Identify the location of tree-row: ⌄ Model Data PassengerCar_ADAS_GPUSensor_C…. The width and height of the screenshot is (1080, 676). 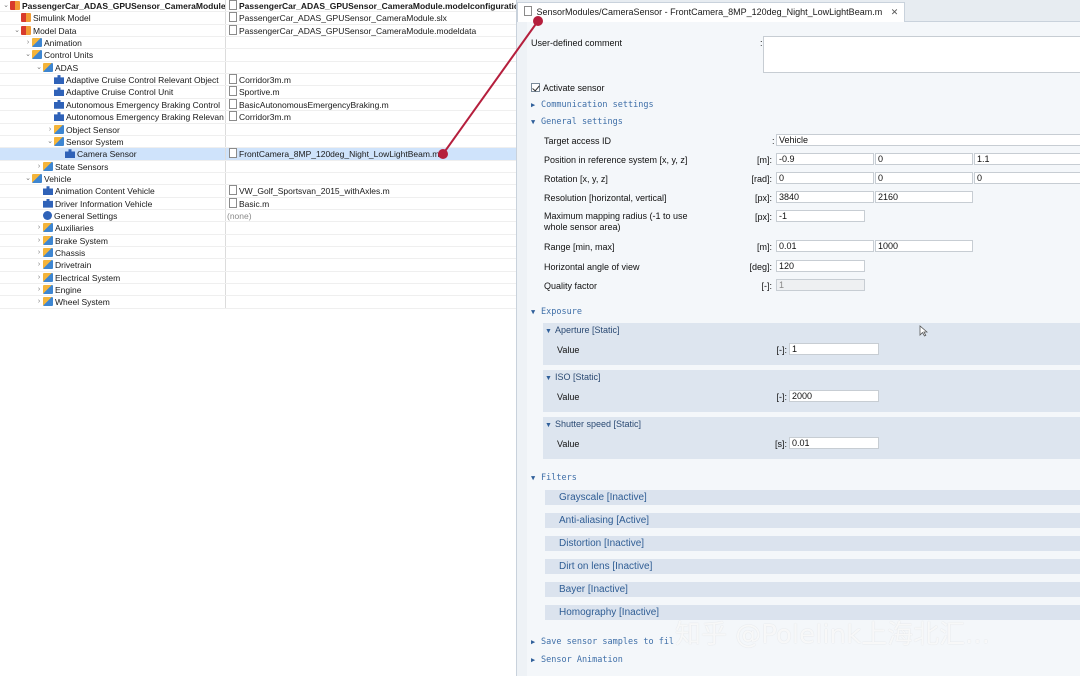
(258, 31).